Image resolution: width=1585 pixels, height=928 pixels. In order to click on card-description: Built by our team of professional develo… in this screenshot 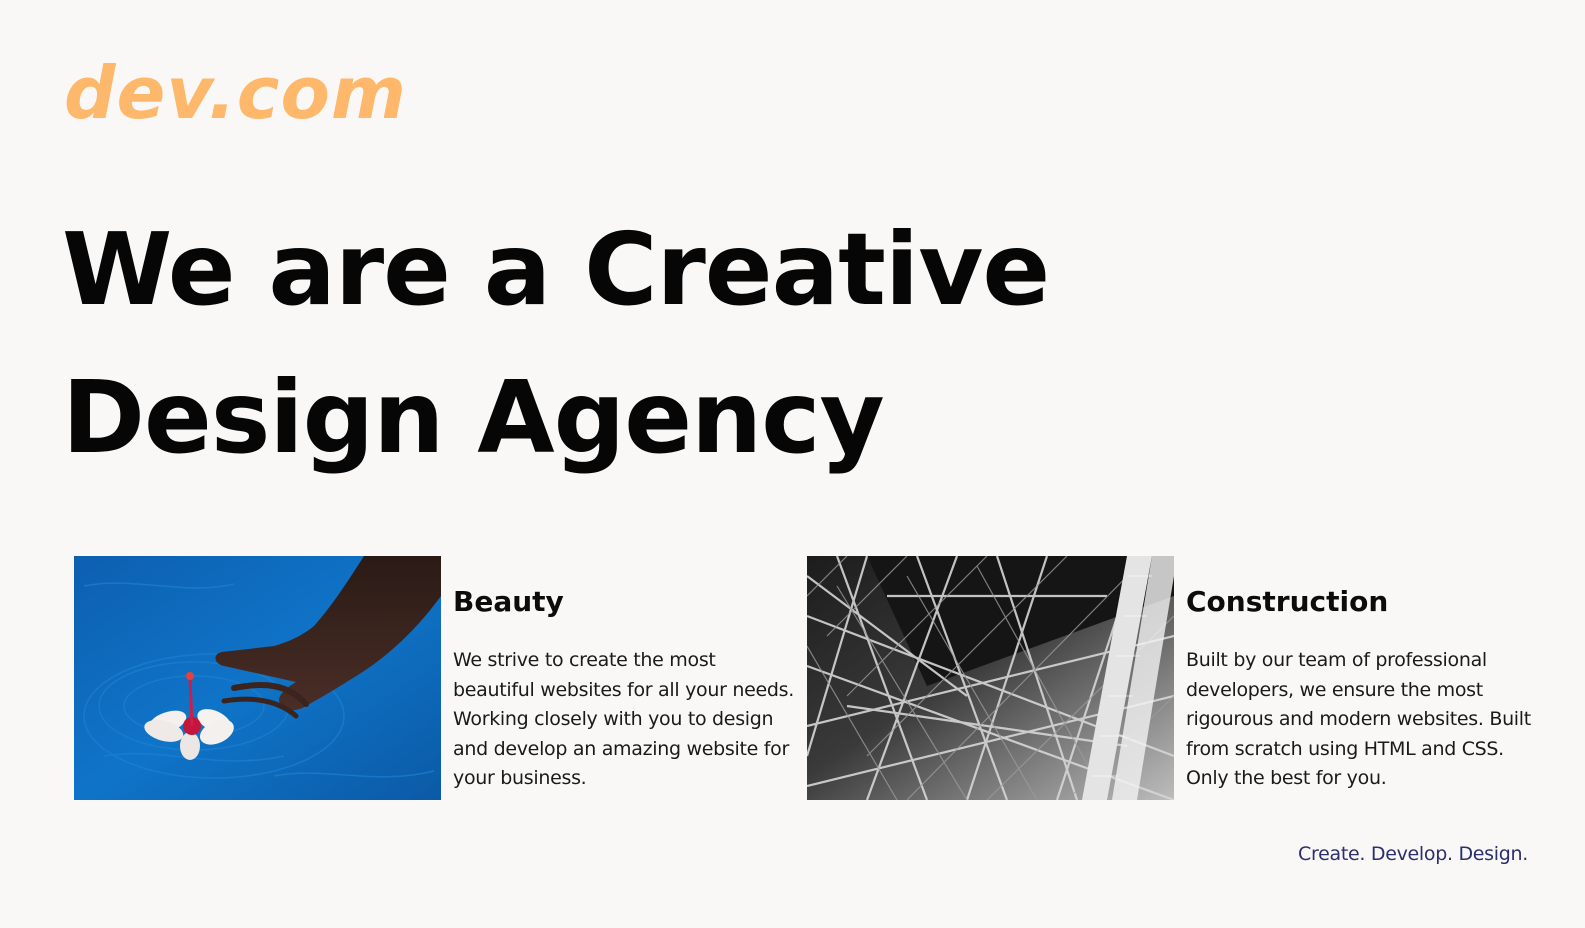, I will do `click(1358, 719)`.